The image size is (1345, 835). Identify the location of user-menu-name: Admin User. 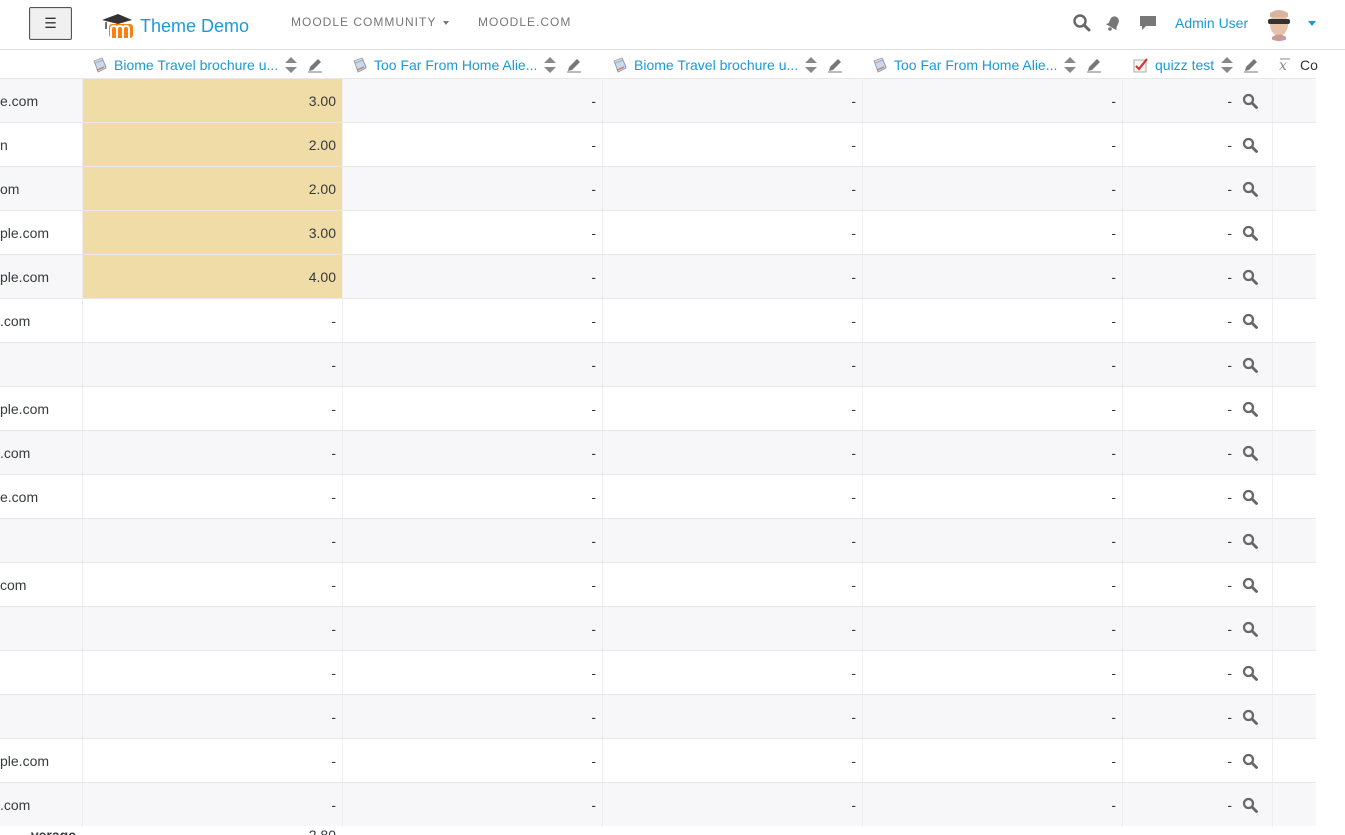
(1211, 23).